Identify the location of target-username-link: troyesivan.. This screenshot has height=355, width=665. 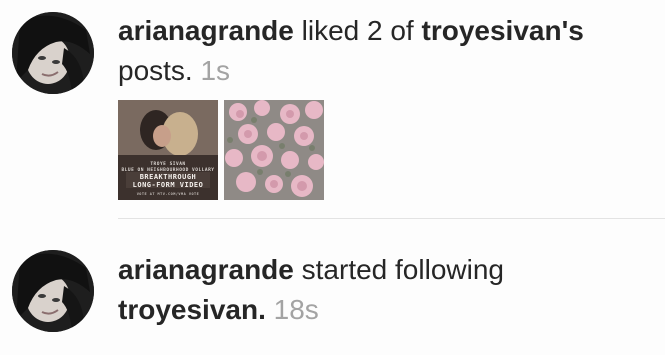
(192, 309).